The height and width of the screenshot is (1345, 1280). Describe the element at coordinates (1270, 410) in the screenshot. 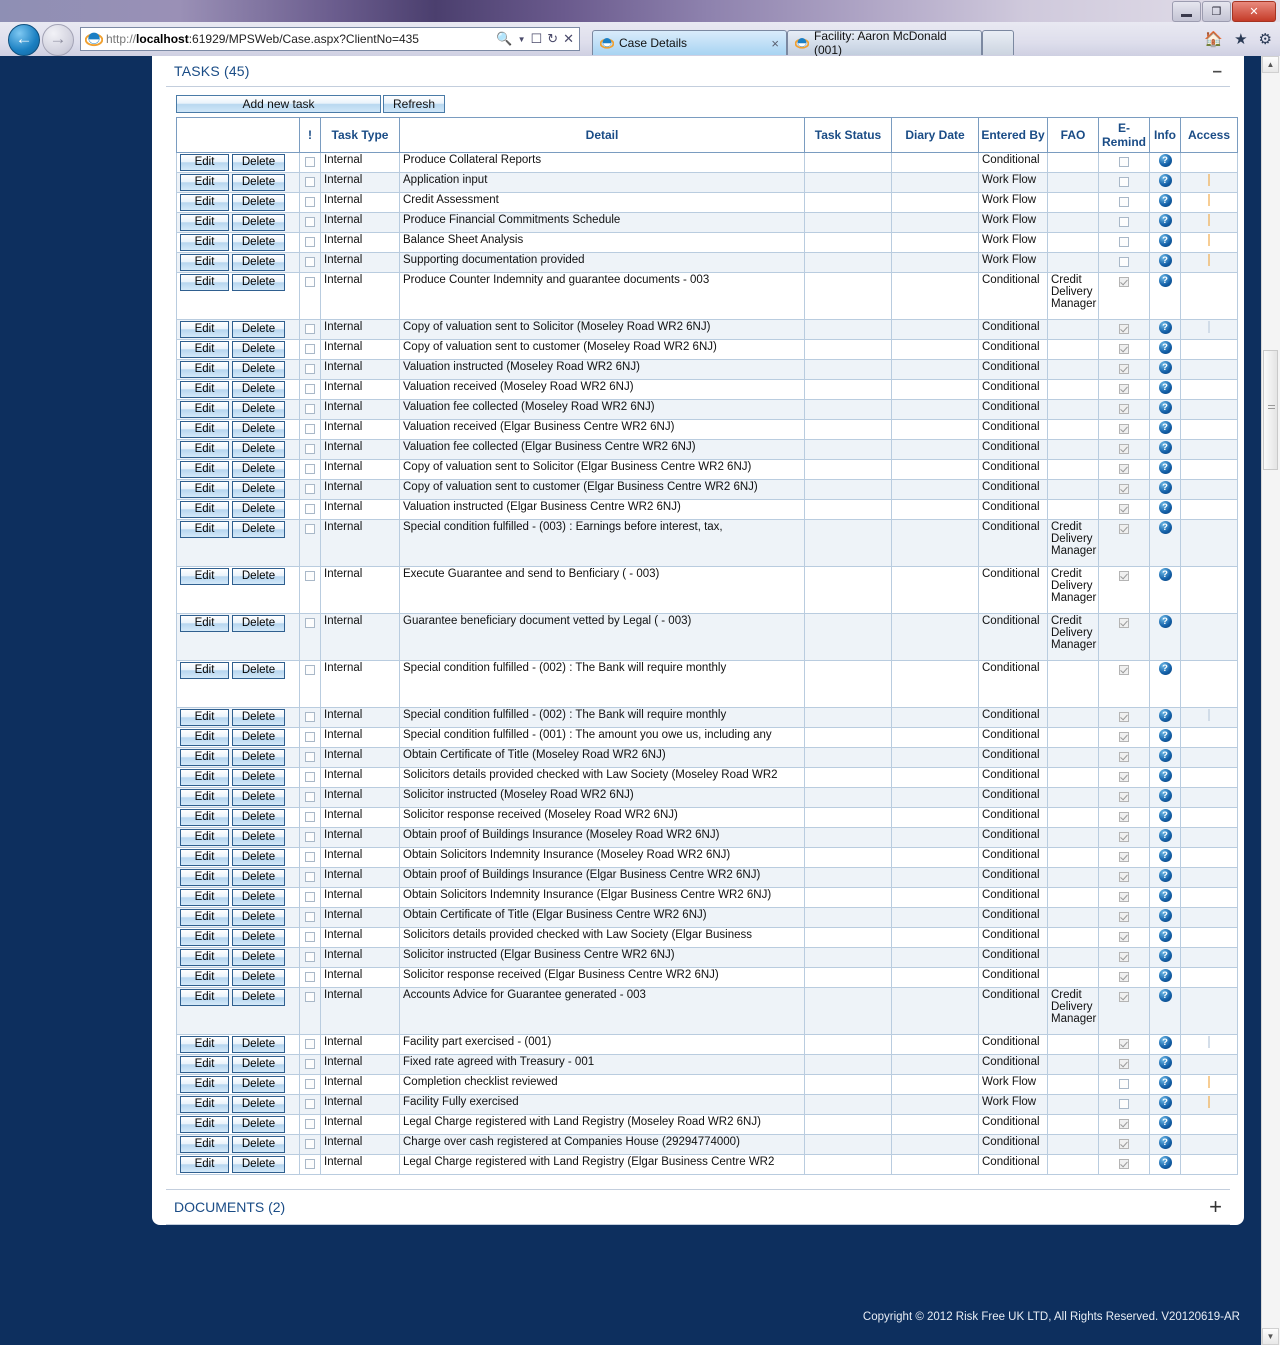

I see `scrollbar-thumb` at that location.